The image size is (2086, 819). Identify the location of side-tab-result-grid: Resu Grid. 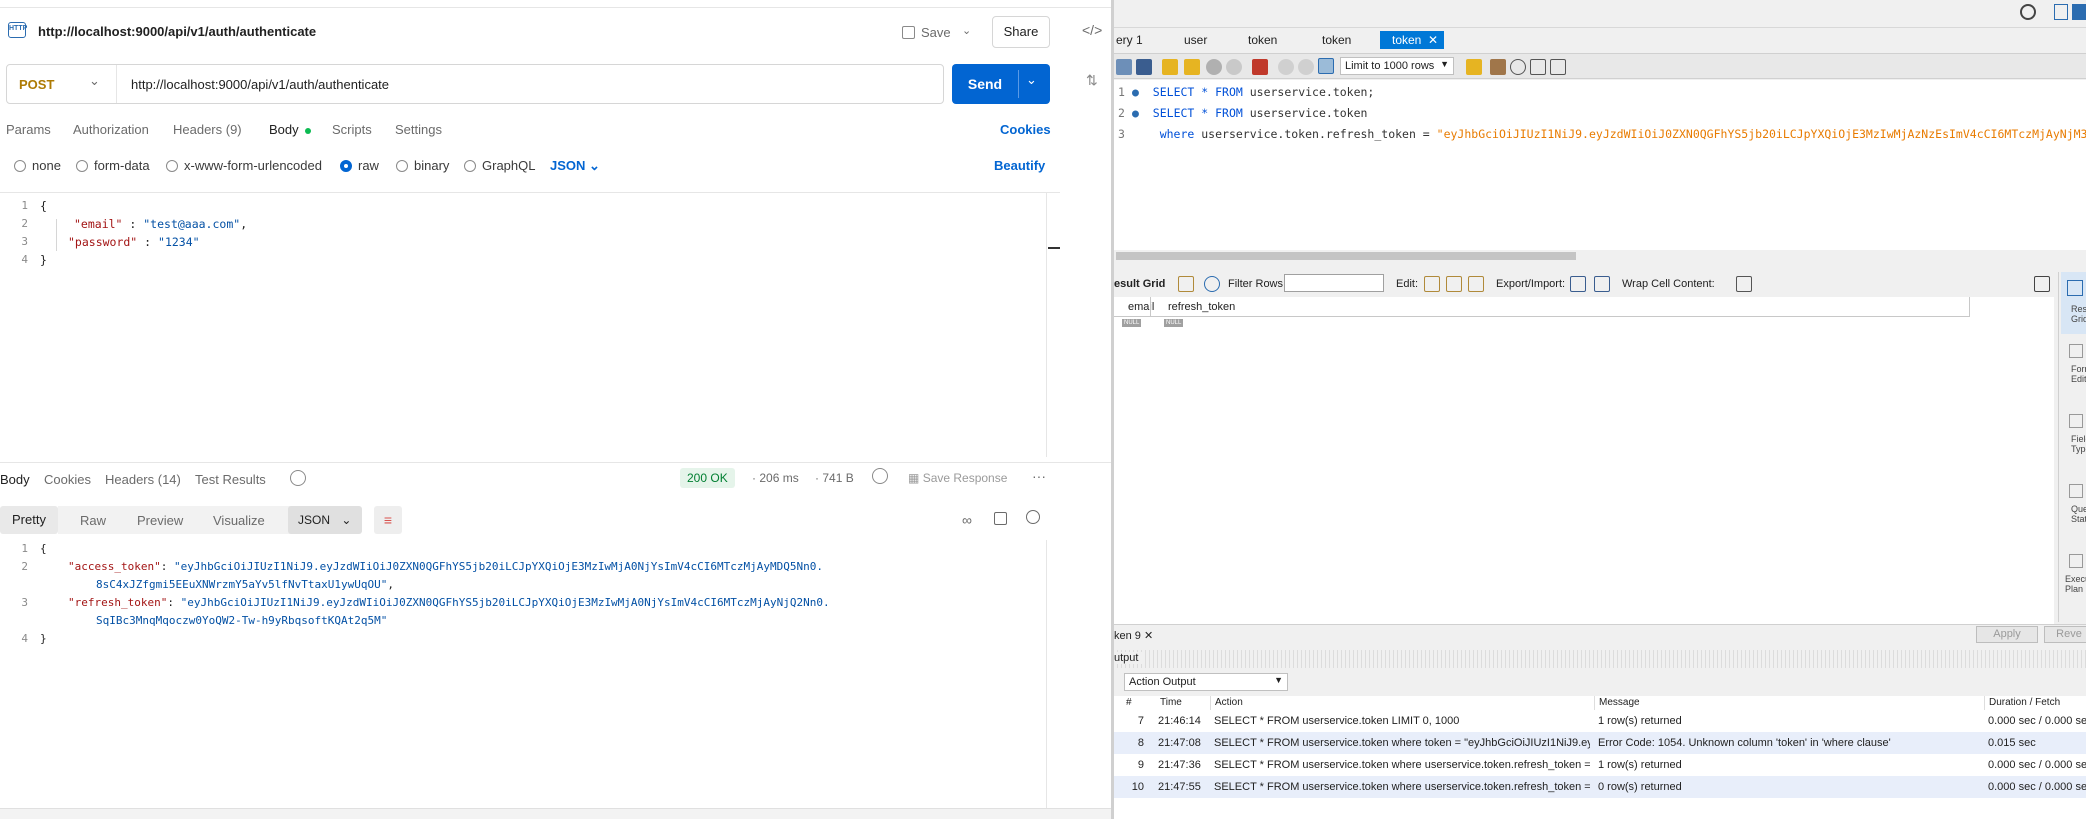
(2073, 303).